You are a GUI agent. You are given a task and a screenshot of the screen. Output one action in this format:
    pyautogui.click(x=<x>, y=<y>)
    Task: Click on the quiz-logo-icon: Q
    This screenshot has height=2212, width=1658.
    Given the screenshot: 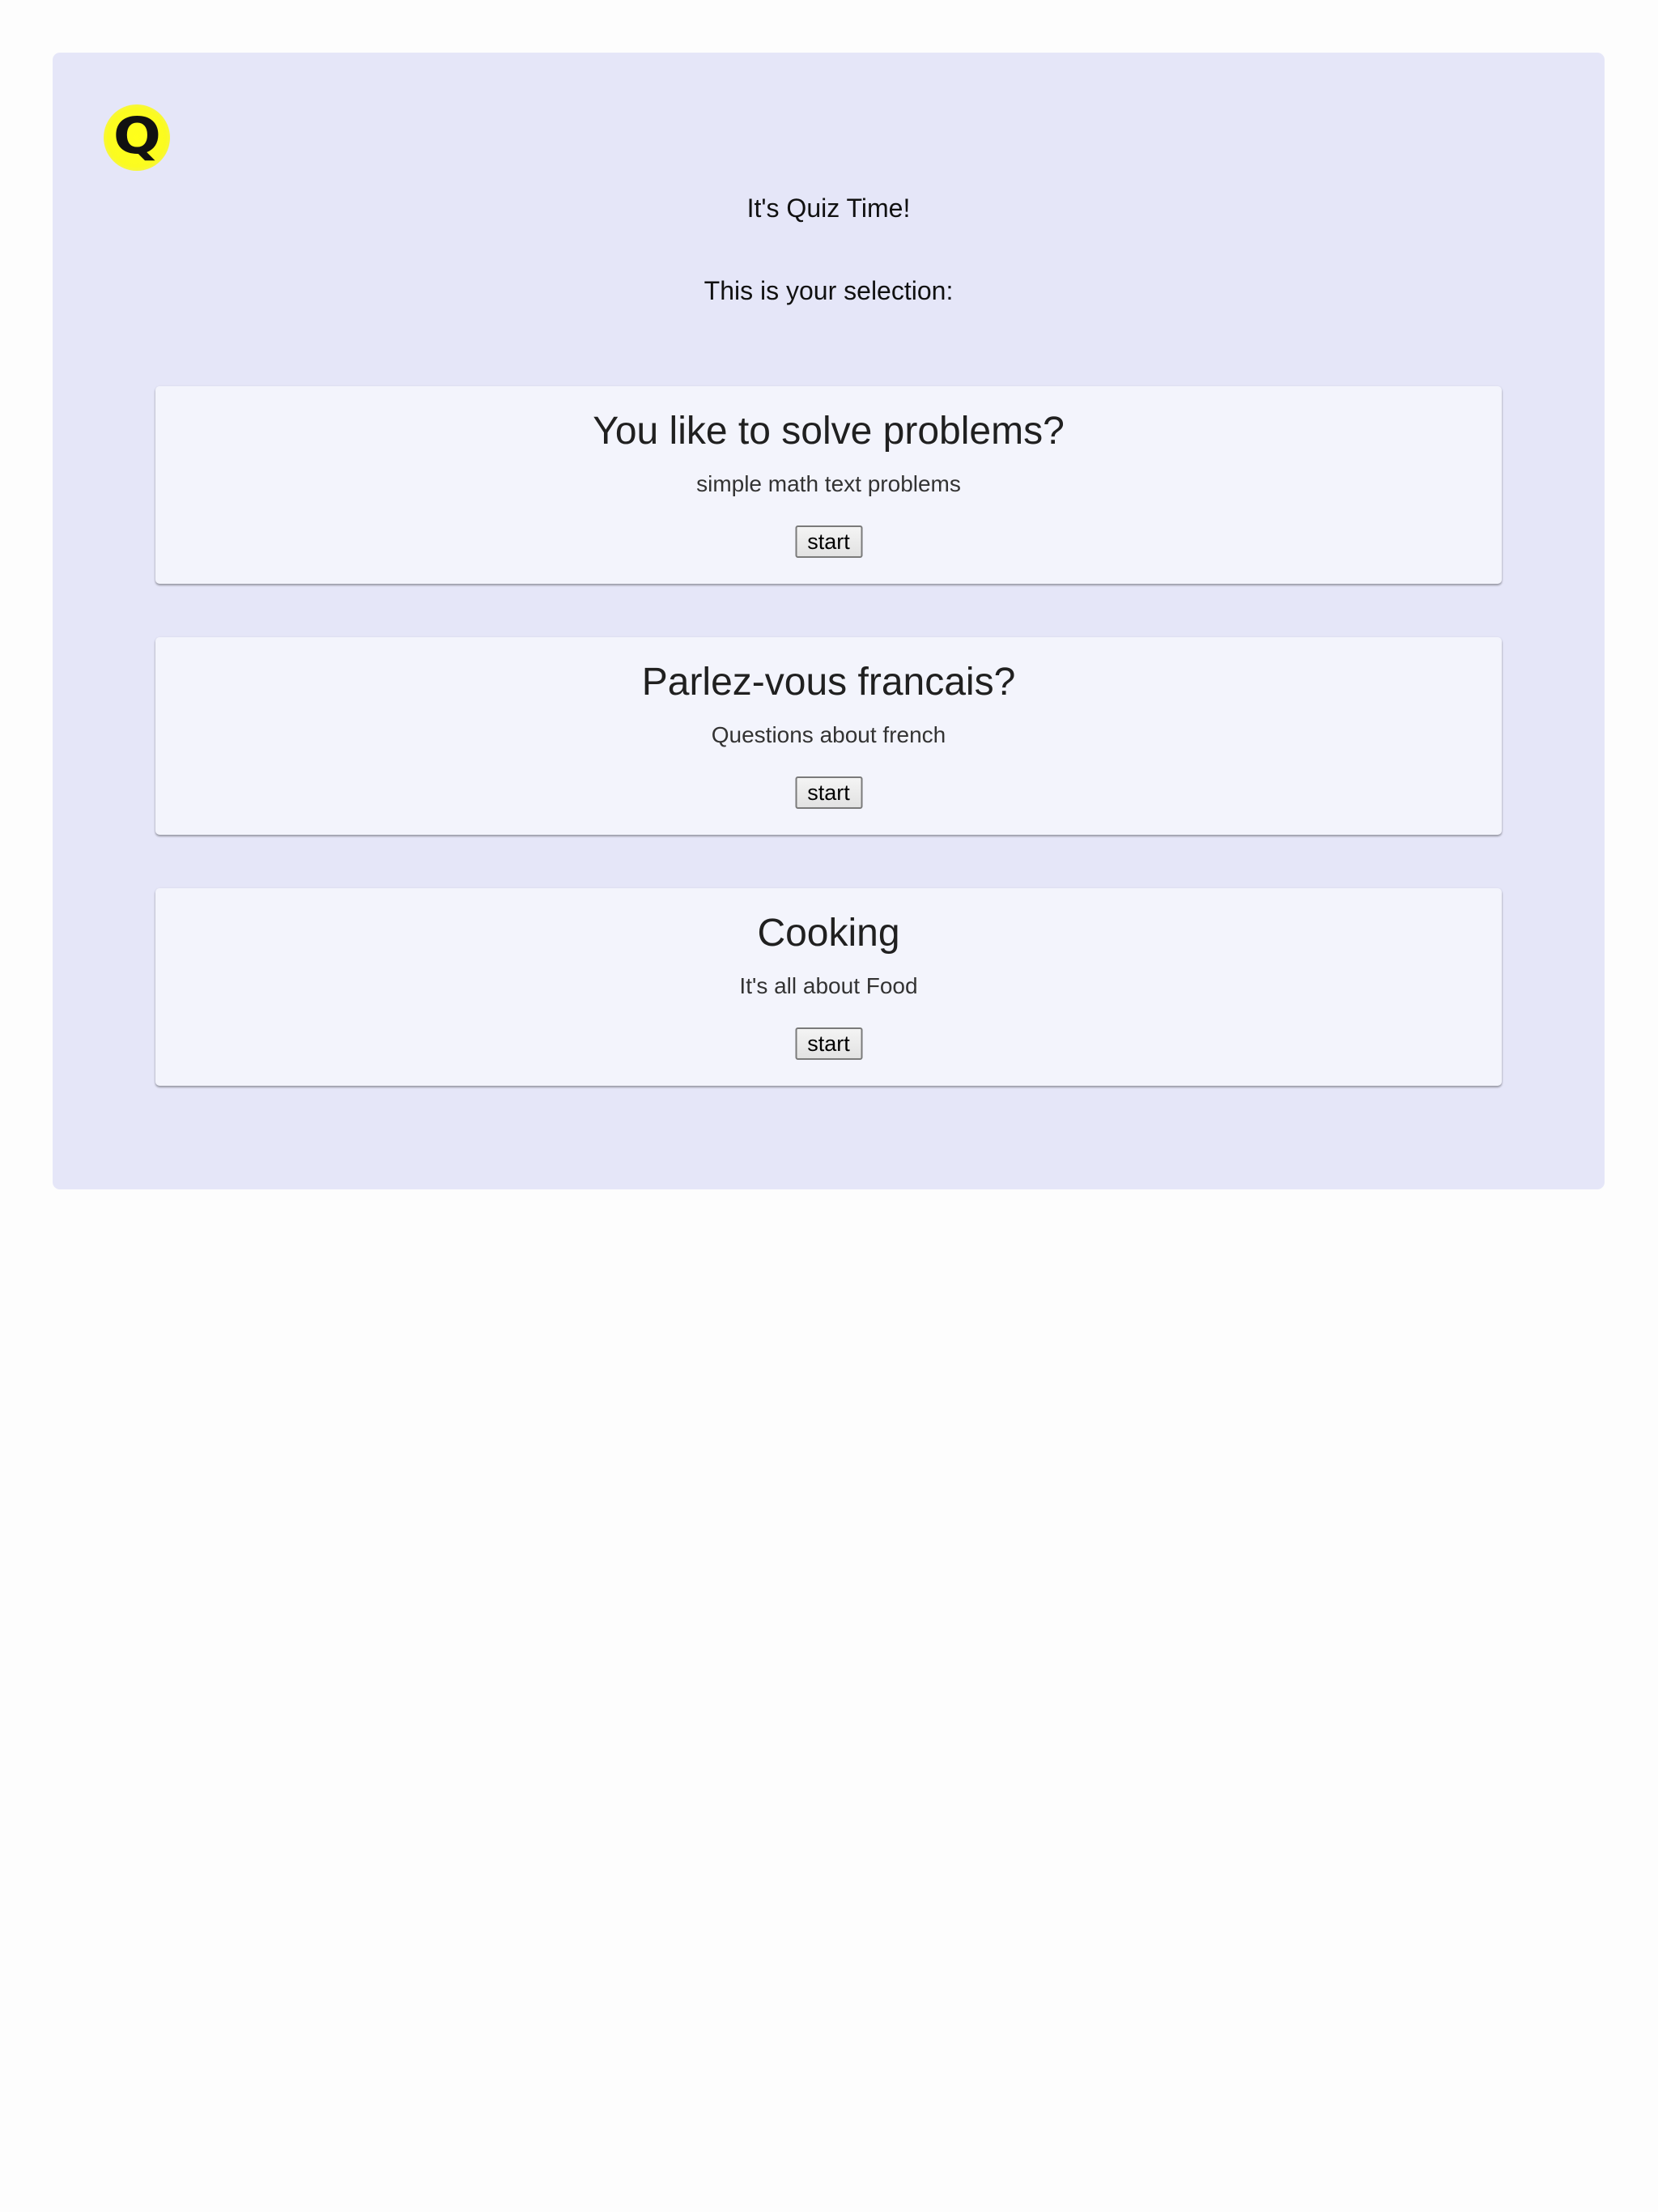 What is the action you would take?
    pyautogui.click(x=137, y=138)
    